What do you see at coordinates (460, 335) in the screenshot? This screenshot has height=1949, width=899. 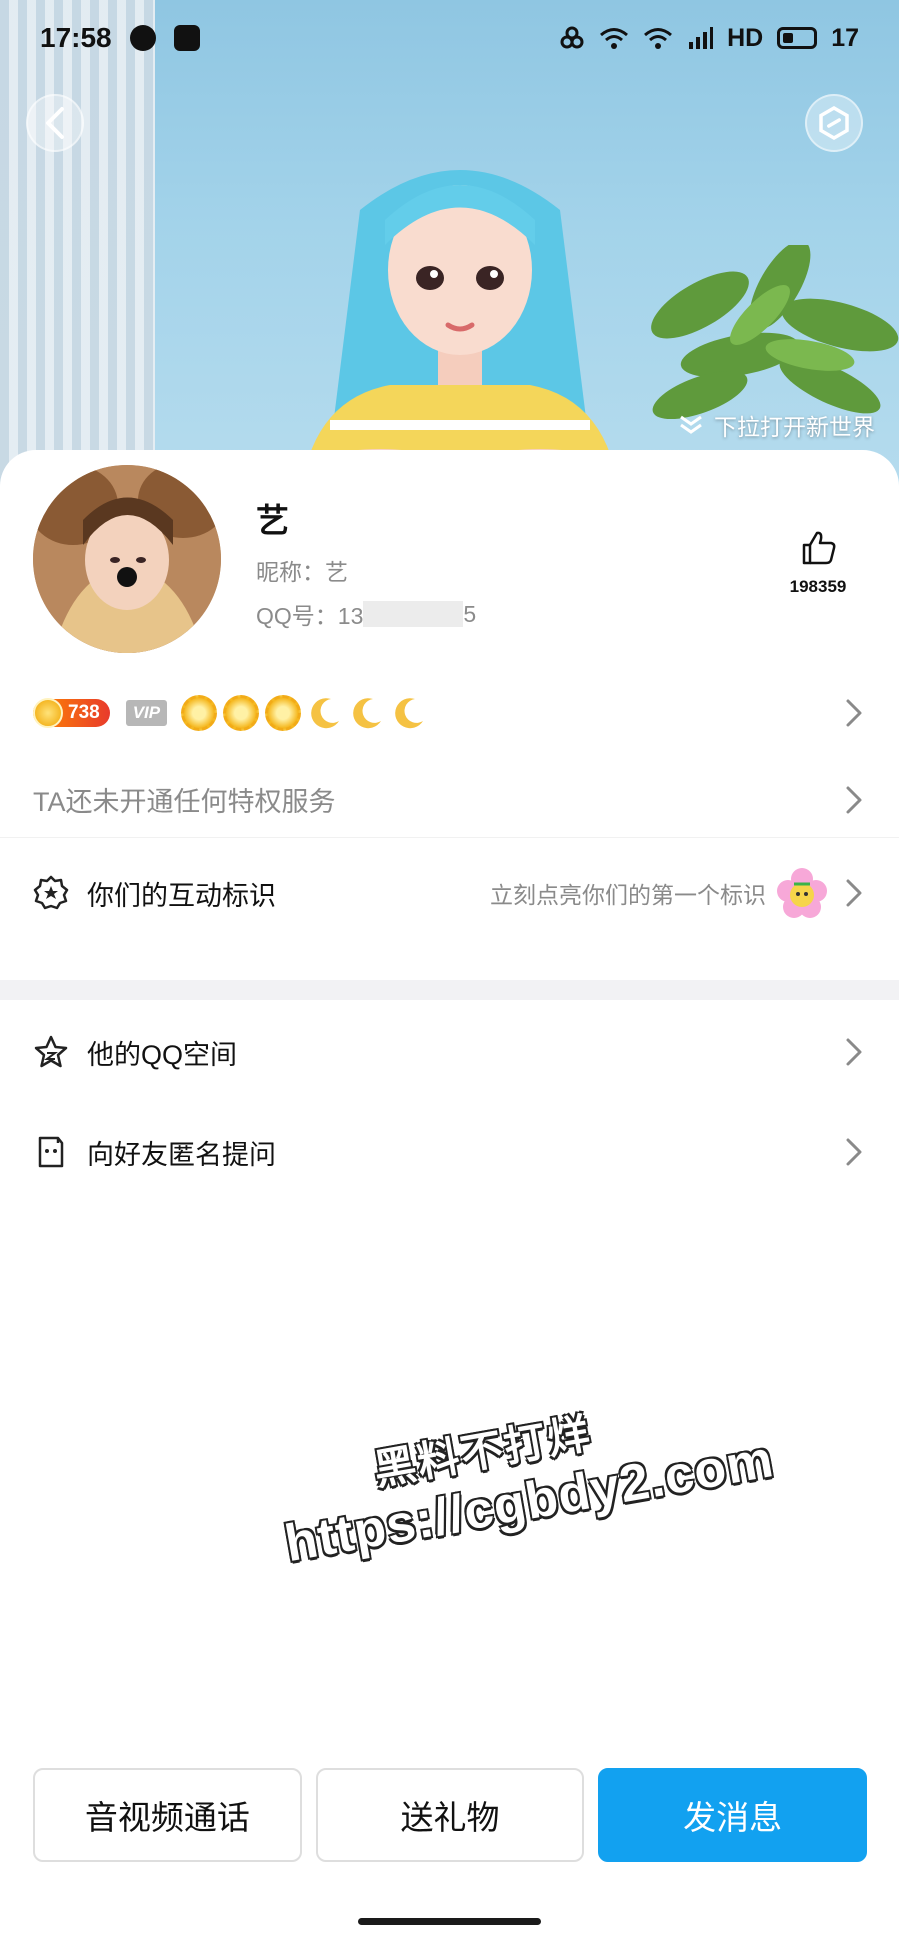 I see `avatar-character-illustration` at bounding box center [460, 335].